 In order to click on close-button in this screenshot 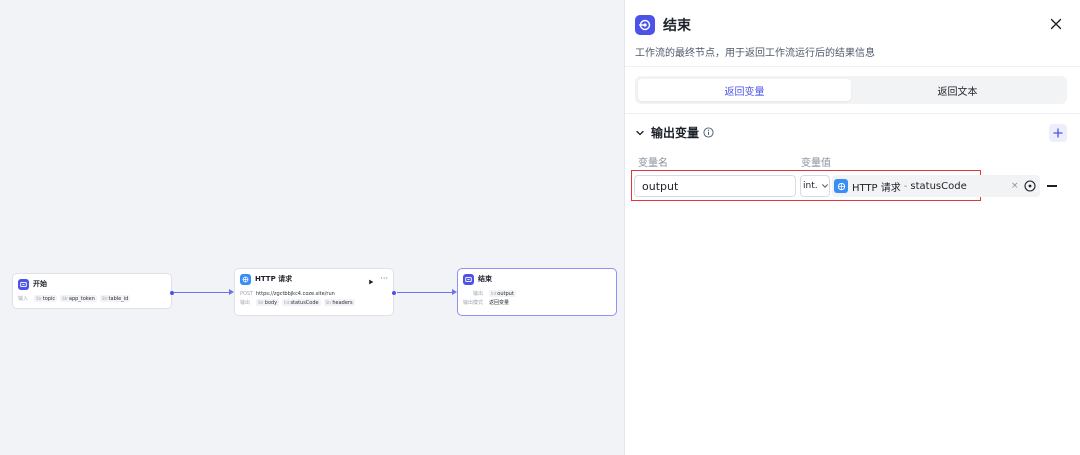, I will do `click(1056, 24)`.